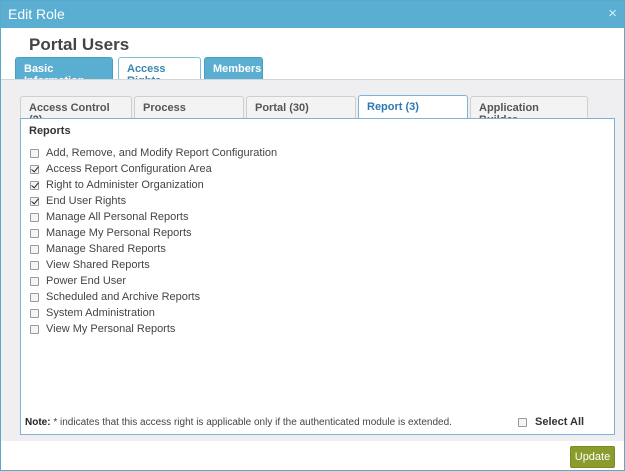  What do you see at coordinates (301, 107) in the screenshot?
I see `subtab-portal: Portal (30)` at bounding box center [301, 107].